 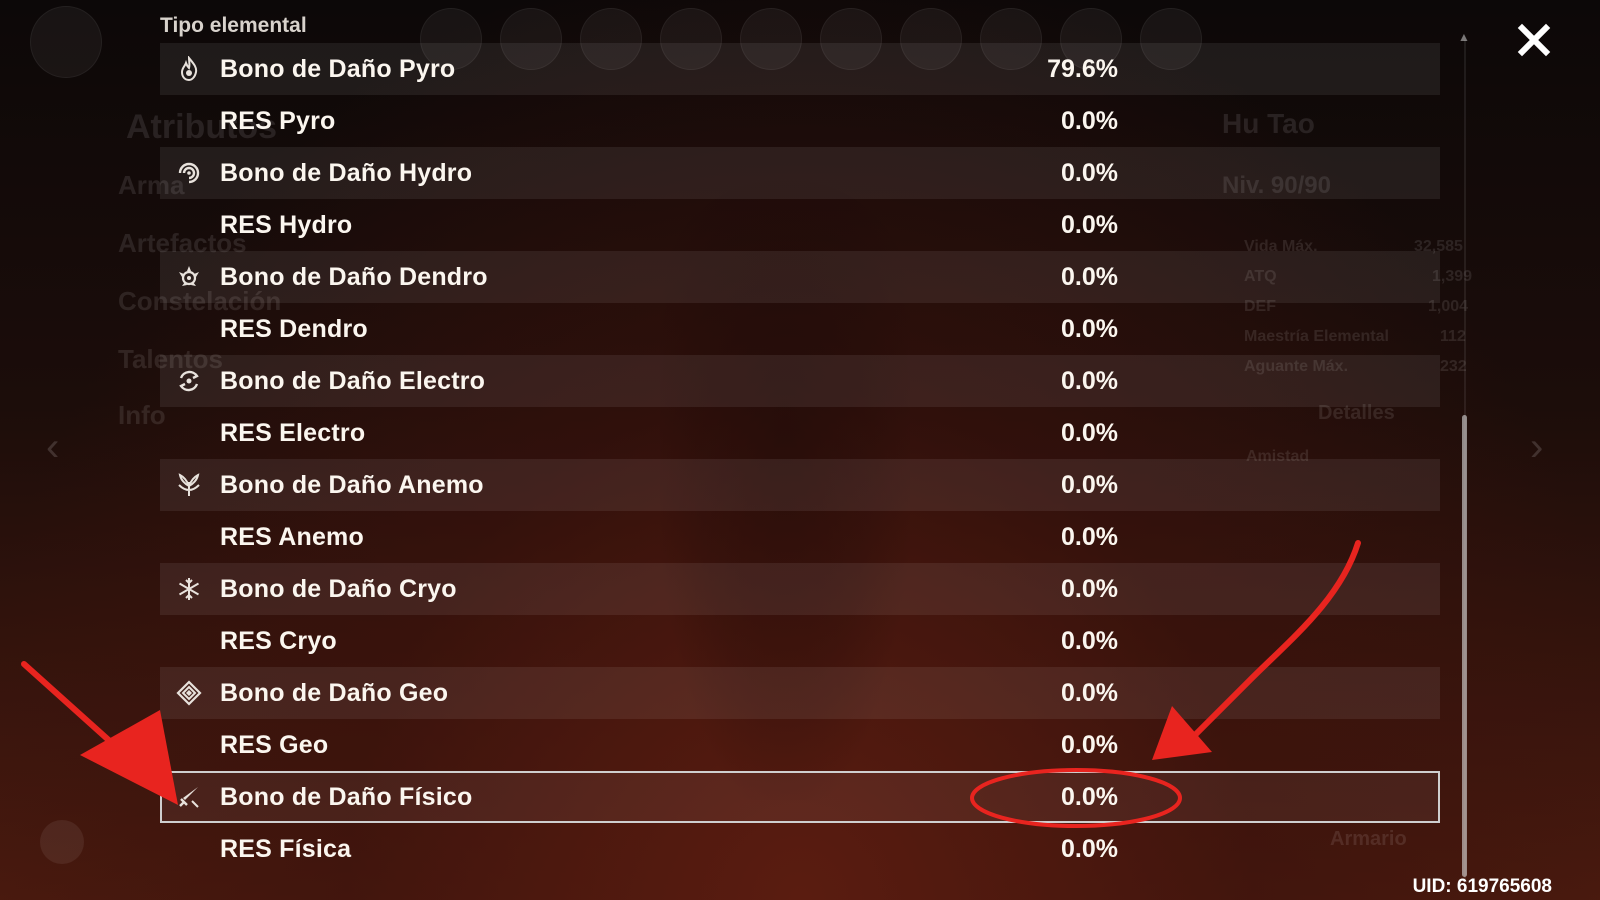 What do you see at coordinates (800, 173) in the screenshot?
I see `stat-row-hydro-bonus: Bono de Daño Hydro 0.0%` at bounding box center [800, 173].